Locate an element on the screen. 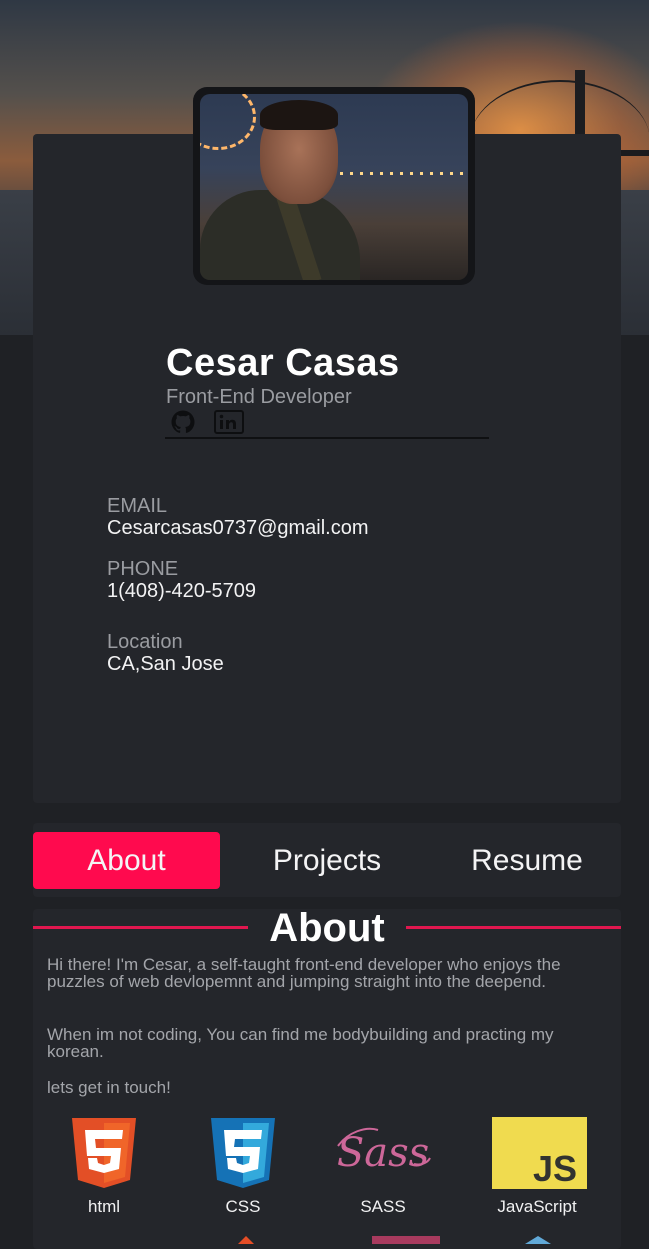  profile-divider is located at coordinates (327, 438).